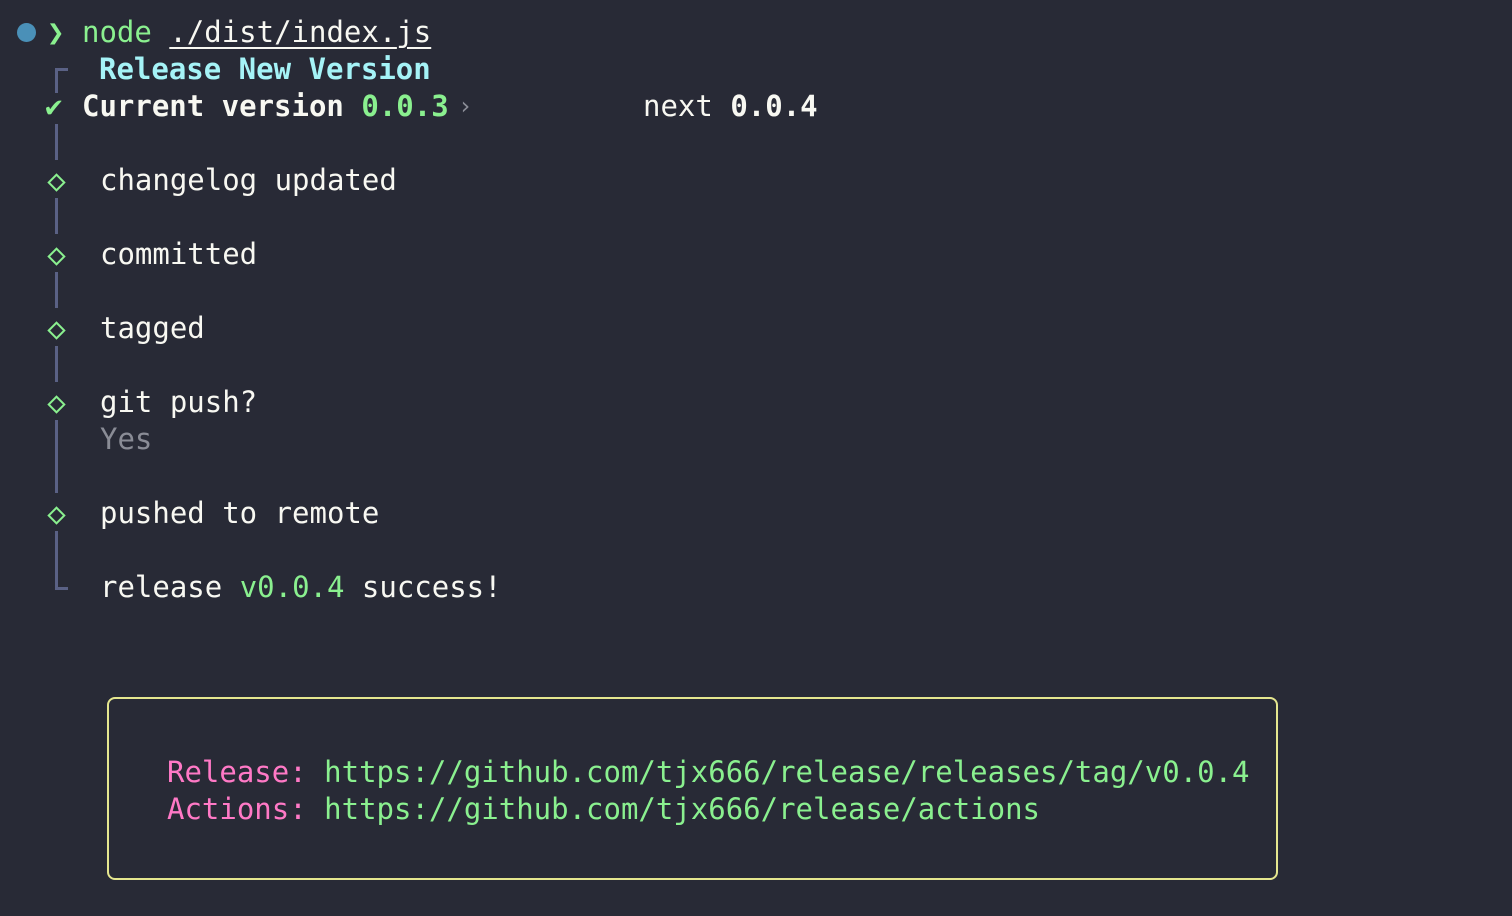  What do you see at coordinates (265, 69) in the screenshot?
I see `release-title: Release New Version` at bounding box center [265, 69].